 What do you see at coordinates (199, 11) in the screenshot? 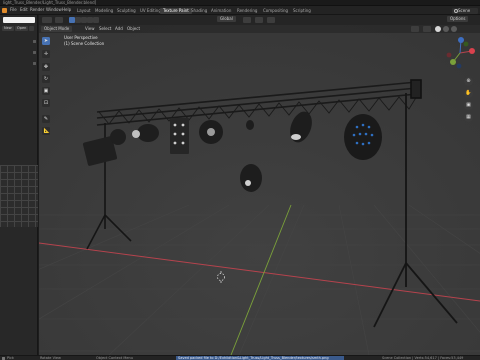
I see `tab-shading: Shading` at bounding box center [199, 11].